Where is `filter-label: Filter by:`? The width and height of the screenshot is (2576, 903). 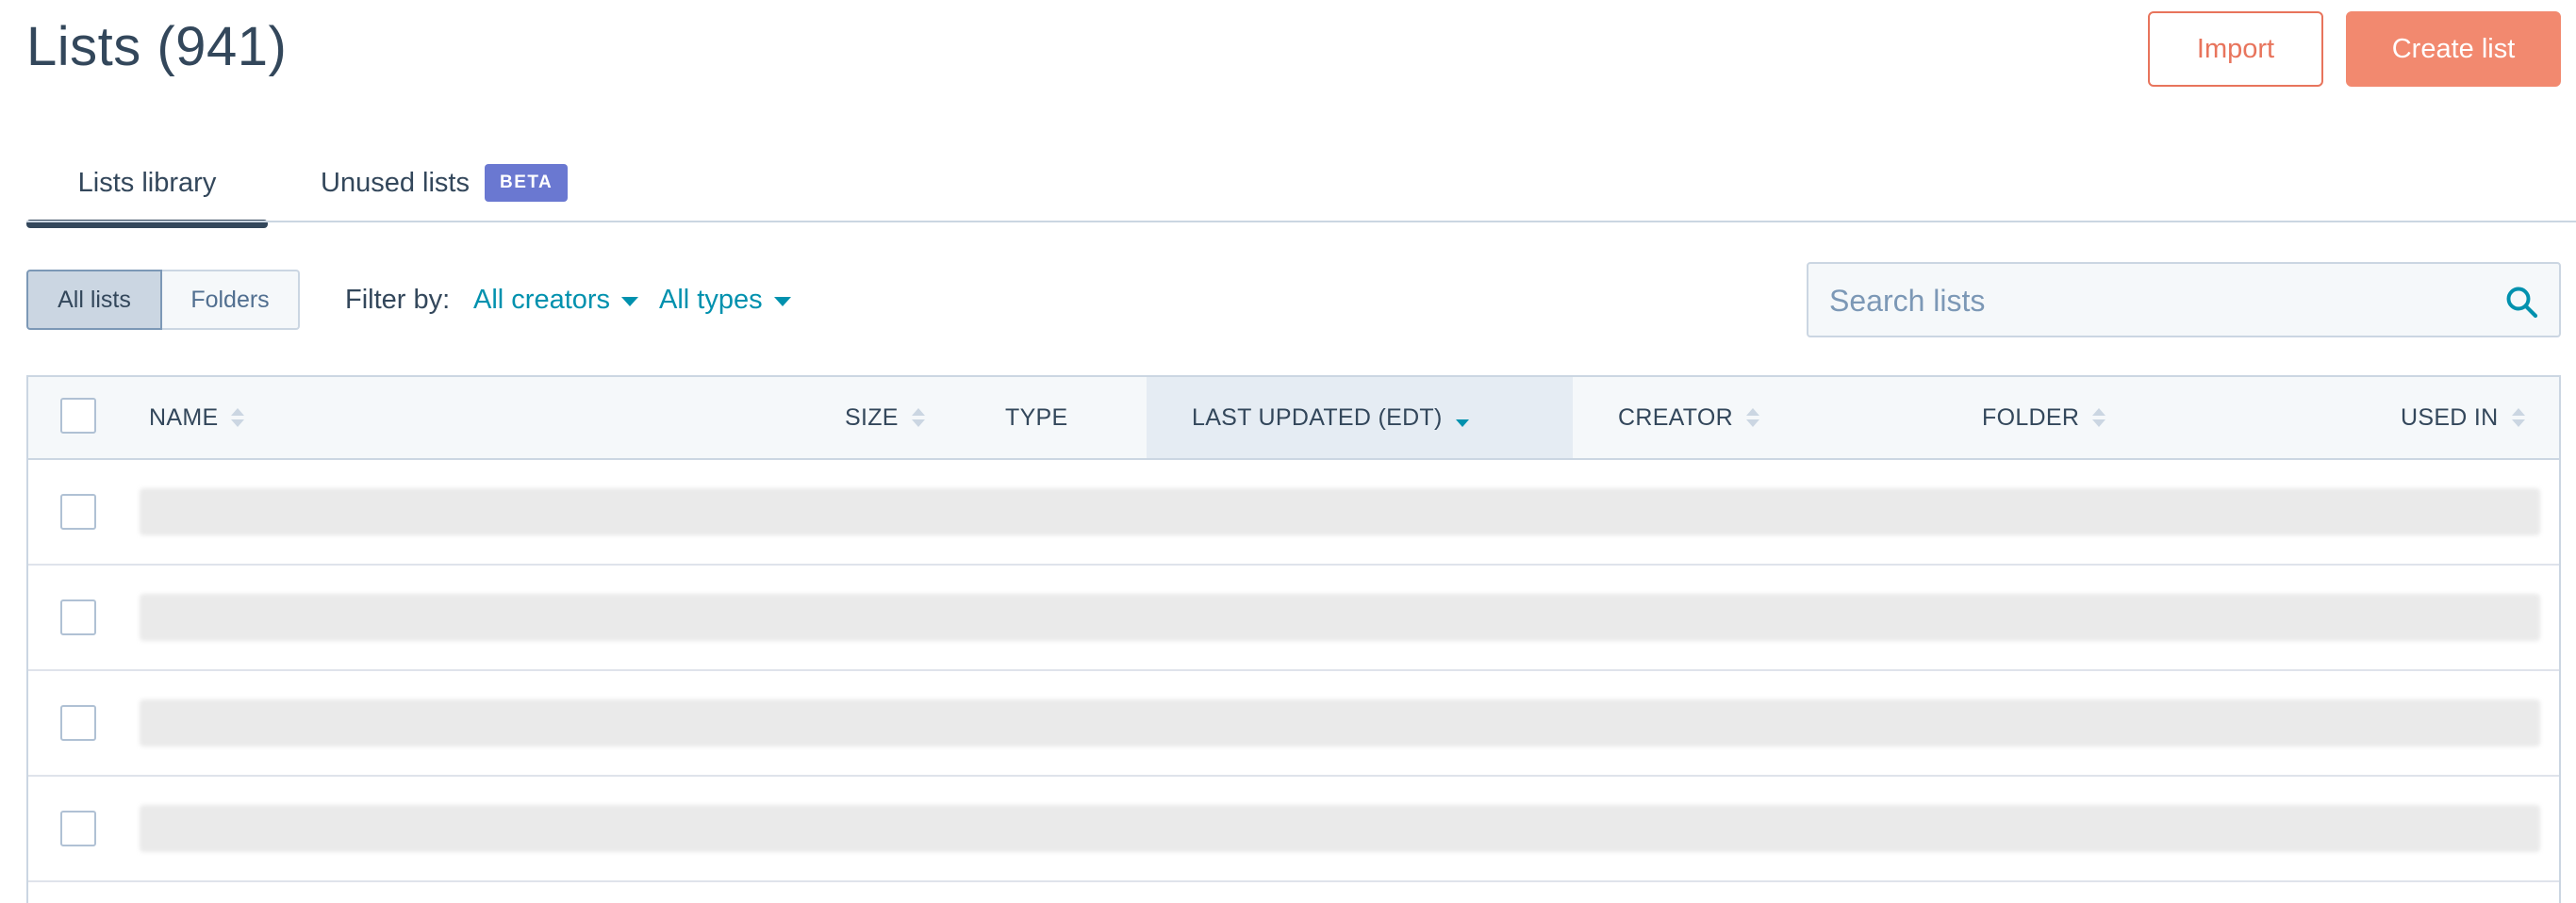 filter-label: Filter by: is located at coordinates (398, 300).